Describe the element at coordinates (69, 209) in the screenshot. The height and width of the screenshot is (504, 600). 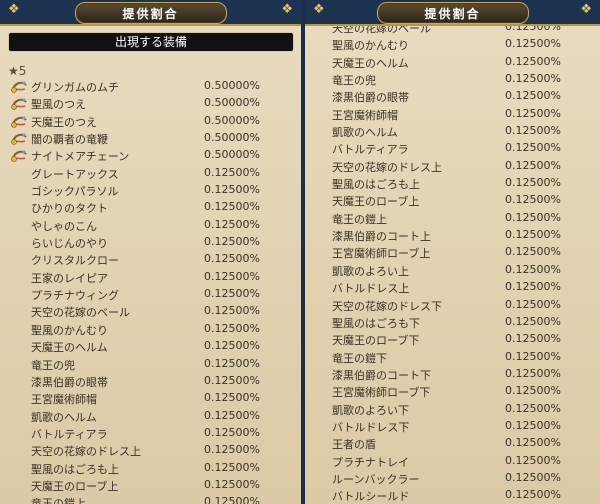
I see `item-name: ひかりのタクト` at that location.